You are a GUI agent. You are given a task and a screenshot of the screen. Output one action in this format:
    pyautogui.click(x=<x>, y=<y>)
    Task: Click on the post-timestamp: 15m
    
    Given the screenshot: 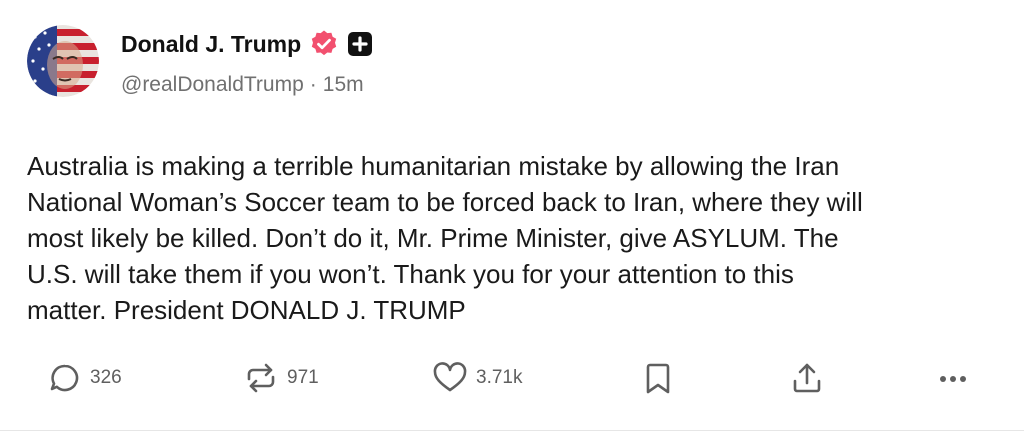 What is the action you would take?
    pyautogui.click(x=343, y=84)
    